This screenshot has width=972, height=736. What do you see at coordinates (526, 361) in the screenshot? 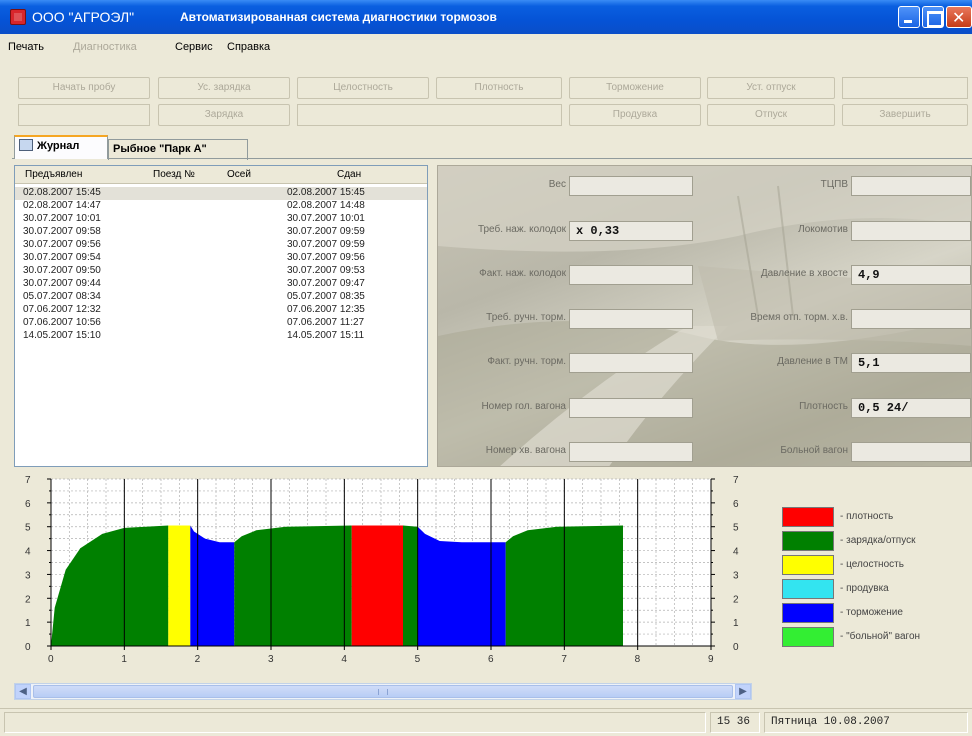
I see `field-label: Факт. ручн. торм.` at bounding box center [526, 361].